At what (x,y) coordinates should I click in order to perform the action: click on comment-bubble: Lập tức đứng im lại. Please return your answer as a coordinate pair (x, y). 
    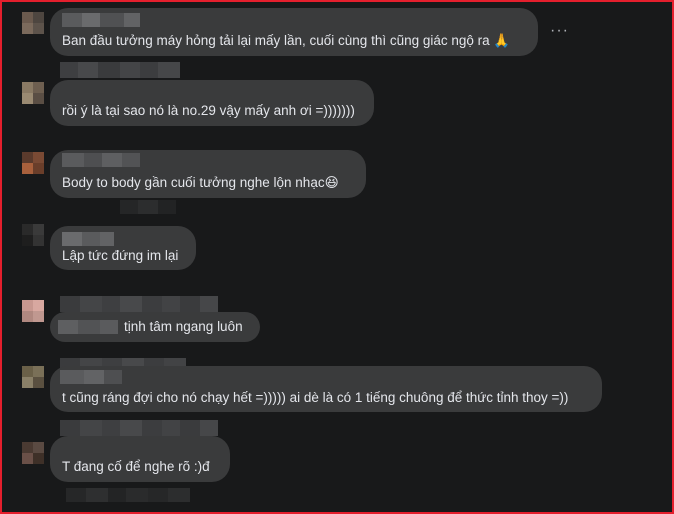
    Looking at the image, I should click on (123, 248).